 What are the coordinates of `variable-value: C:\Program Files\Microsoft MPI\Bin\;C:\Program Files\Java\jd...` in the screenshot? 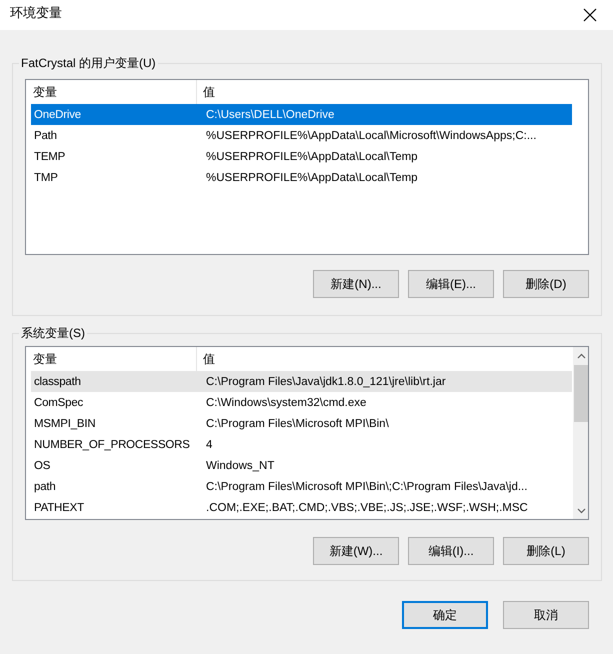 It's located at (366, 486).